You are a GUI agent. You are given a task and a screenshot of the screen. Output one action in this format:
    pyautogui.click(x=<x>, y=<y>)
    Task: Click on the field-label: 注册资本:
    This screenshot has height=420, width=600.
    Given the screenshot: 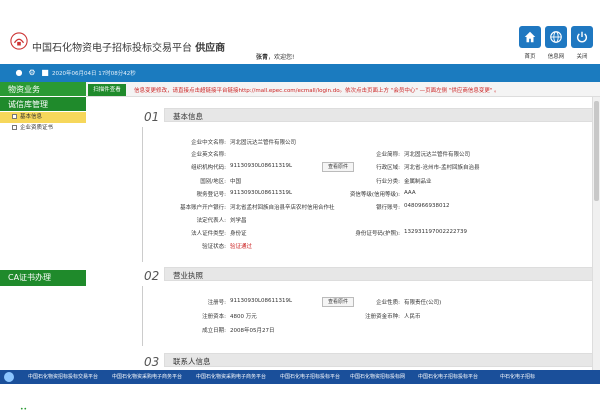 What is the action you would take?
    pyautogui.click(x=214, y=317)
    